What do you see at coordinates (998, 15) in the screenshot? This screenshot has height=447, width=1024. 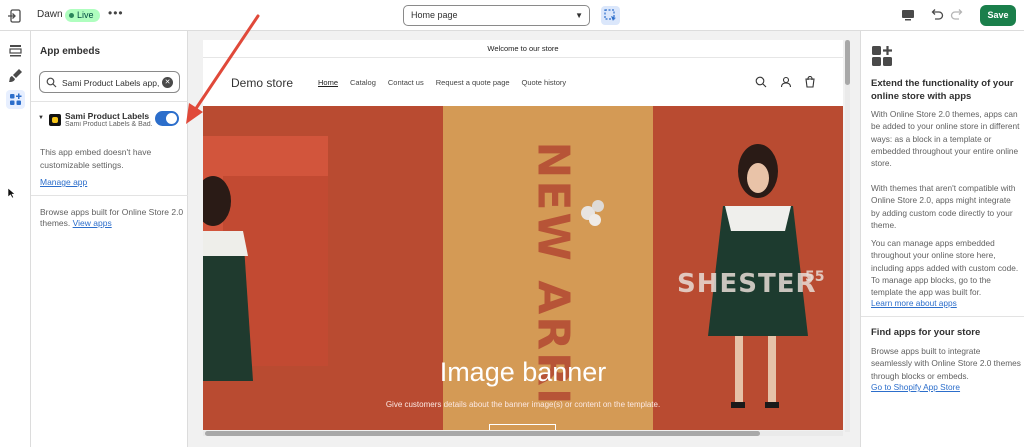 I see `save-button: Save` at bounding box center [998, 15].